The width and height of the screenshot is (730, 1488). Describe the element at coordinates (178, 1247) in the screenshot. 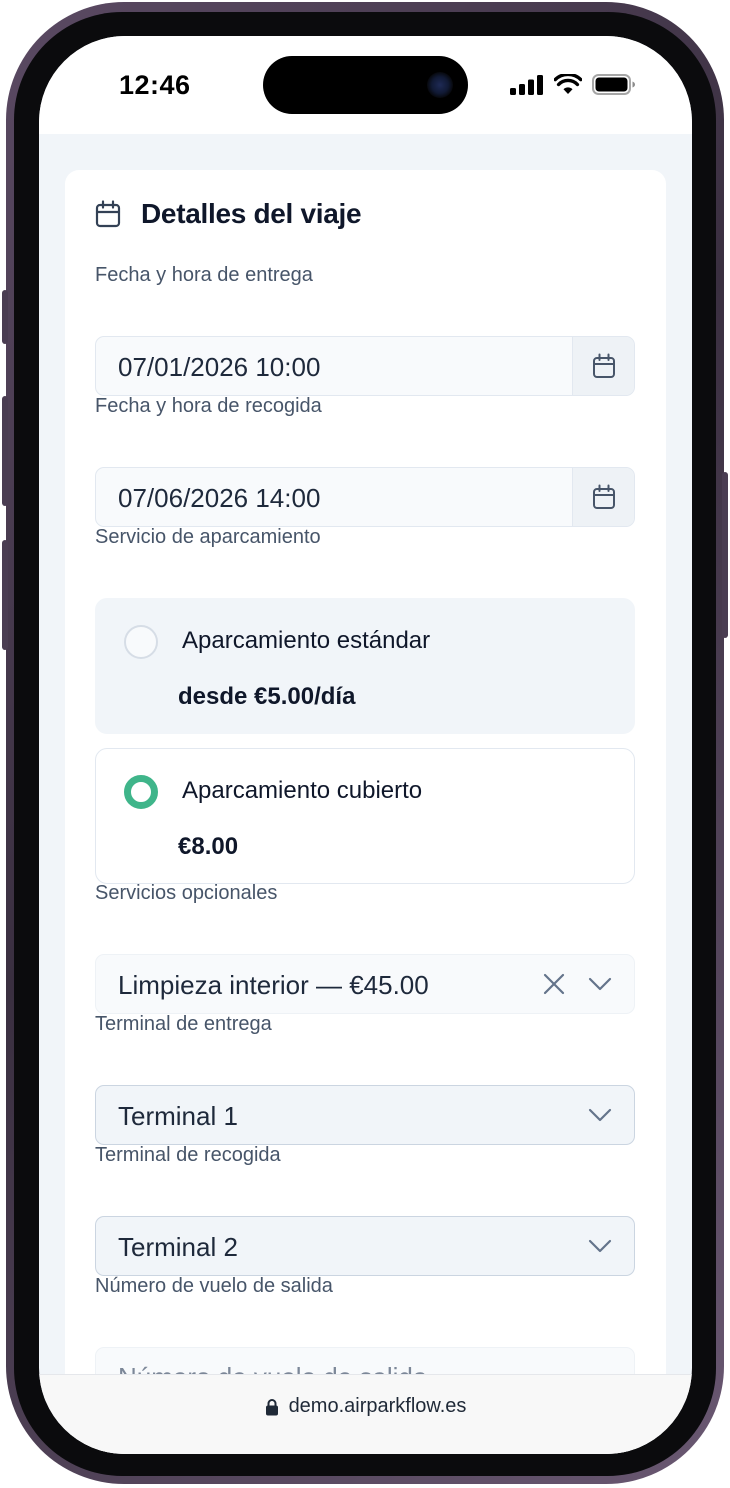

I see `pickup-terminal-value: Terminal 2` at that location.